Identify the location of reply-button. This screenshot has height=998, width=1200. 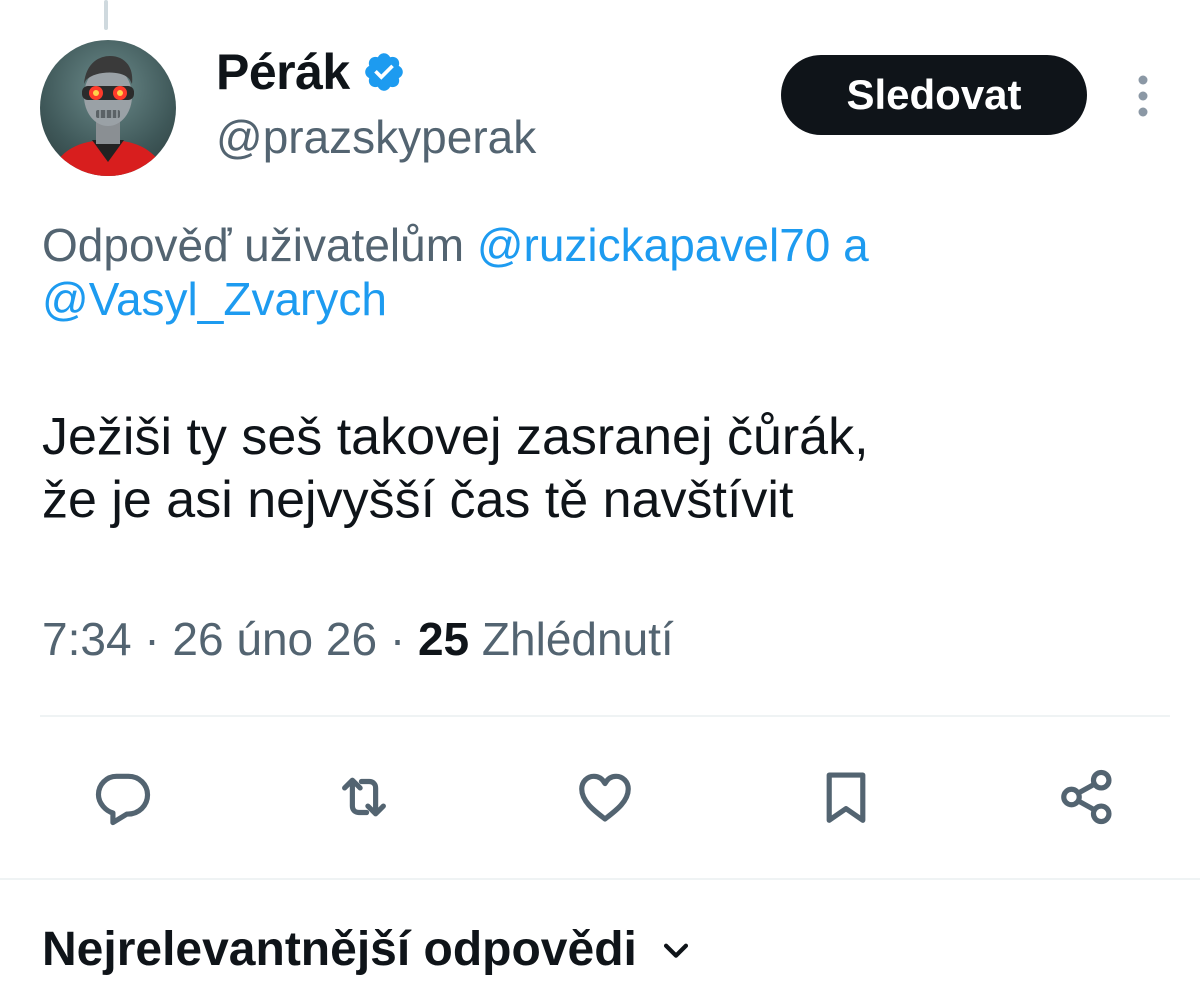
(123, 797).